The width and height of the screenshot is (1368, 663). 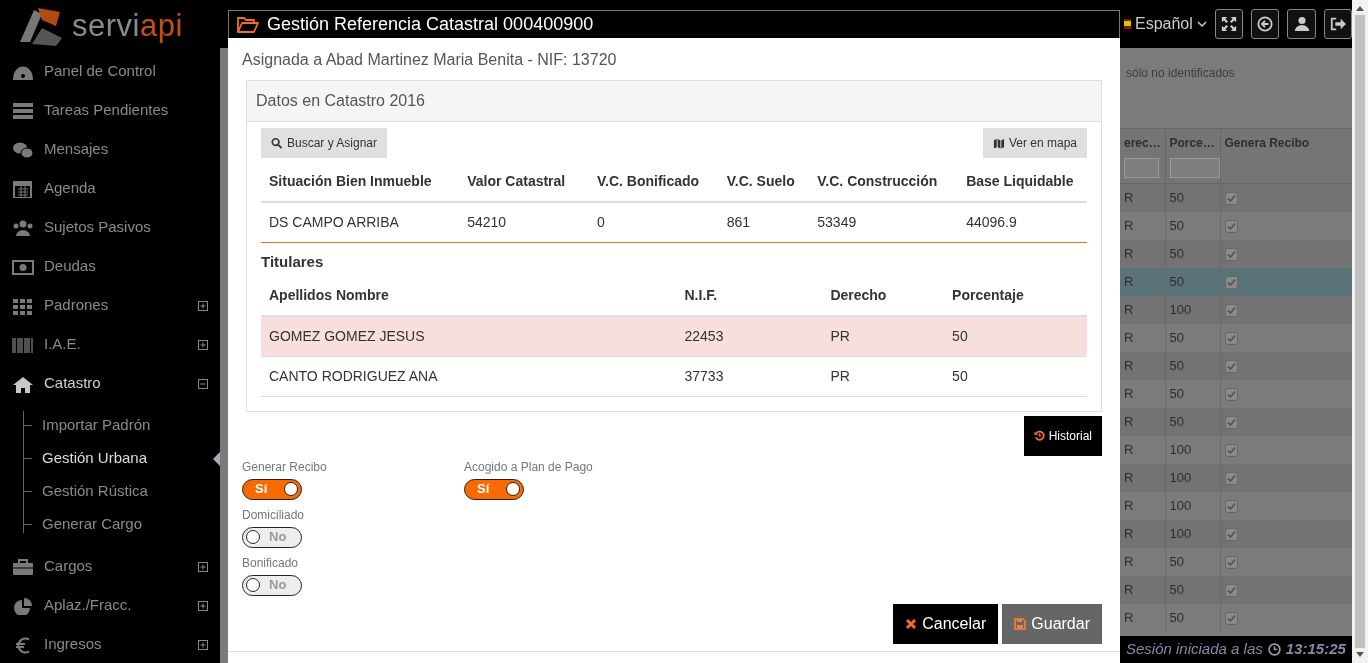 What do you see at coordinates (203, 383) in the screenshot?
I see `collapse-icon` at bounding box center [203, 383].